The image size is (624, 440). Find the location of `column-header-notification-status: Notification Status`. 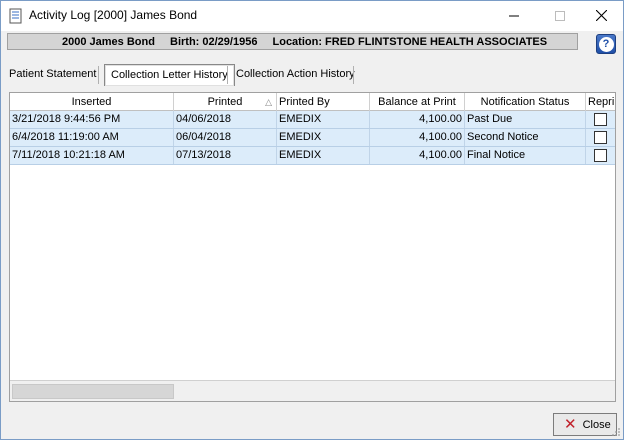

column-header-notification-status: Notification Status is located at coordinates (525, 102).